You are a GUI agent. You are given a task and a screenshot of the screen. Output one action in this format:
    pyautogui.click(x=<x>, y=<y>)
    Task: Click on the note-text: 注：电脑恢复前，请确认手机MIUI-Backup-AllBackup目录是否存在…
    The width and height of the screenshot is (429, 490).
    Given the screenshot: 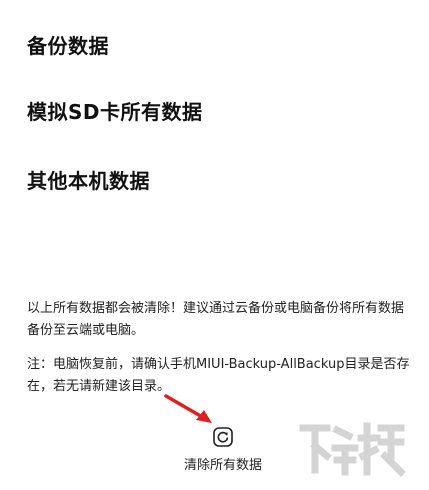 What is the action you would take?
    pyautogui.click(x=218, y=375)
    